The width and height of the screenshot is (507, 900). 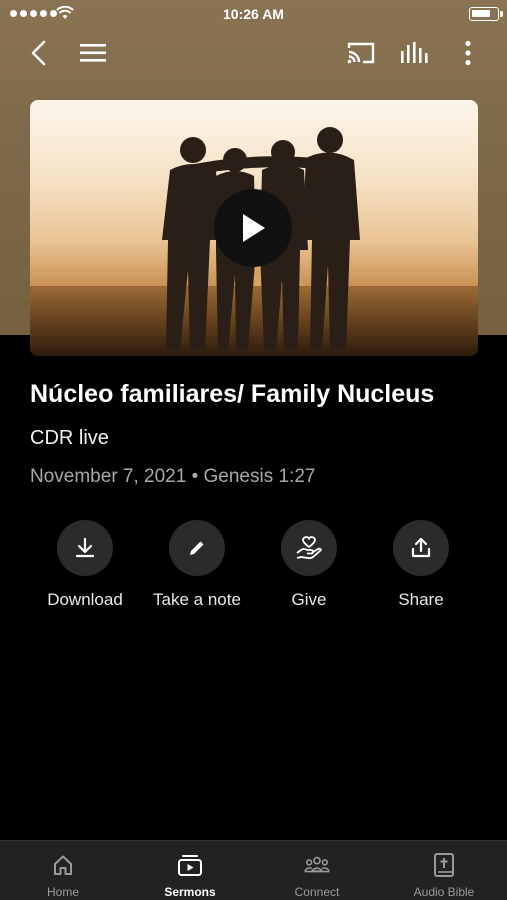 What do you see at coordinates (232, 394) in the screenshot?
I see `sermon-title: Núcleo familiares/ Family Nucleus` at bounding box center [232, 394].